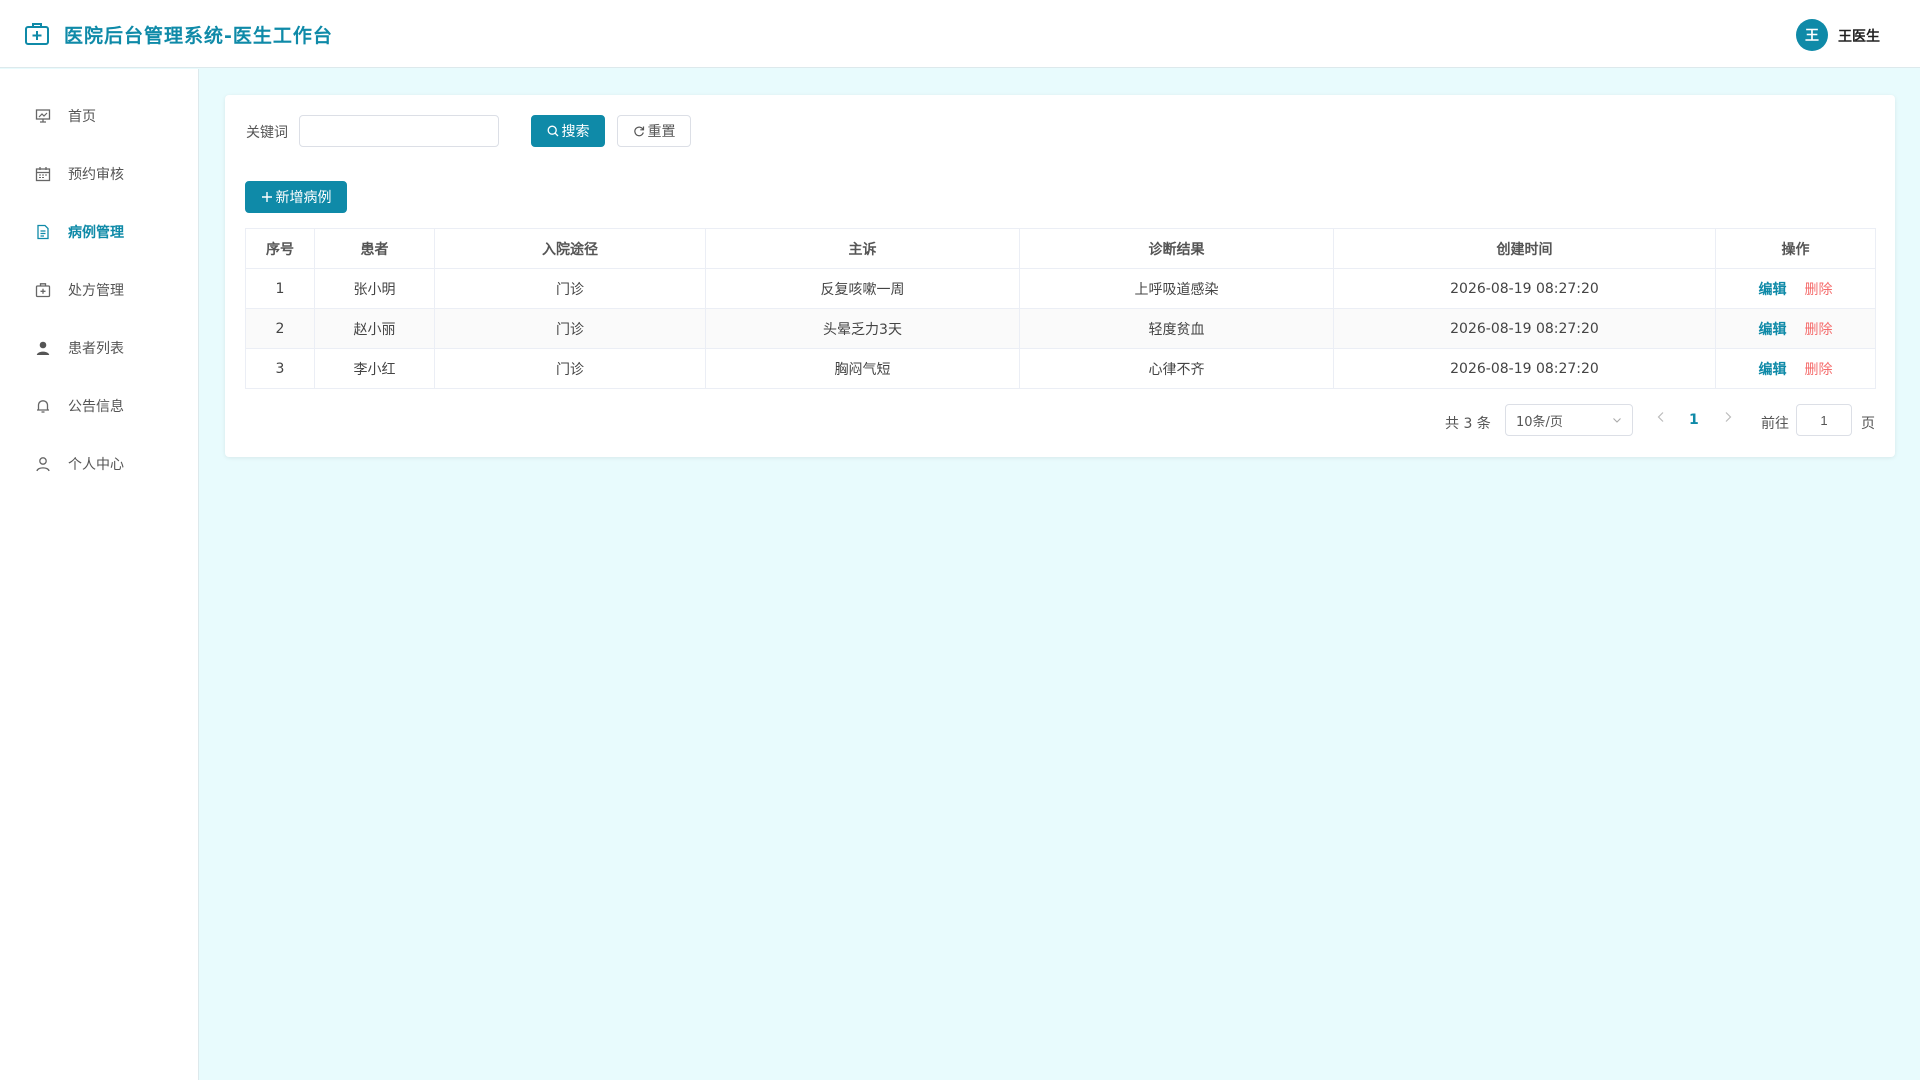  Describe the element at coordinates (37, 34) in the screenshot. I see `medical-kit-icon` at that location.